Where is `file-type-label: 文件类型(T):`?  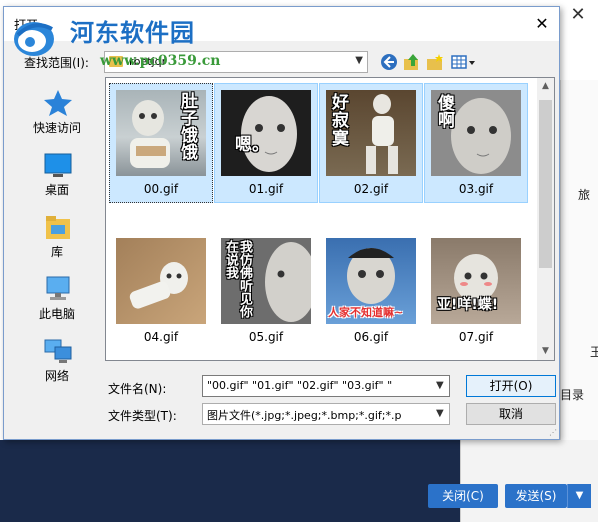 file-type-label: 文件类型(T): is located at coordinates (142, 416).